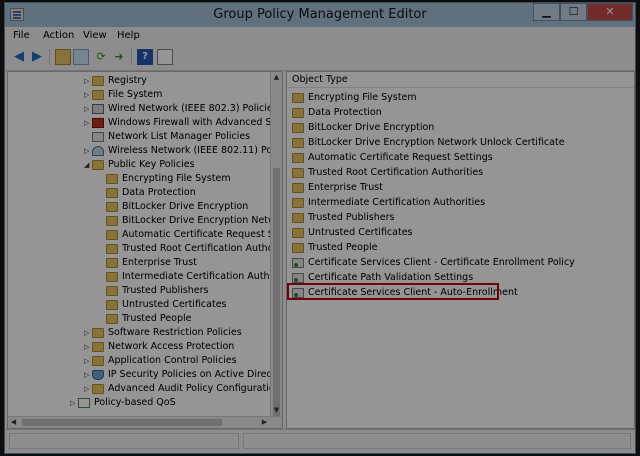 The image size is (640, 456). Describe the element at coordinates (276, 410) in the screenshot. I see `scroll-down-arrow-icon: ▼` at that location.